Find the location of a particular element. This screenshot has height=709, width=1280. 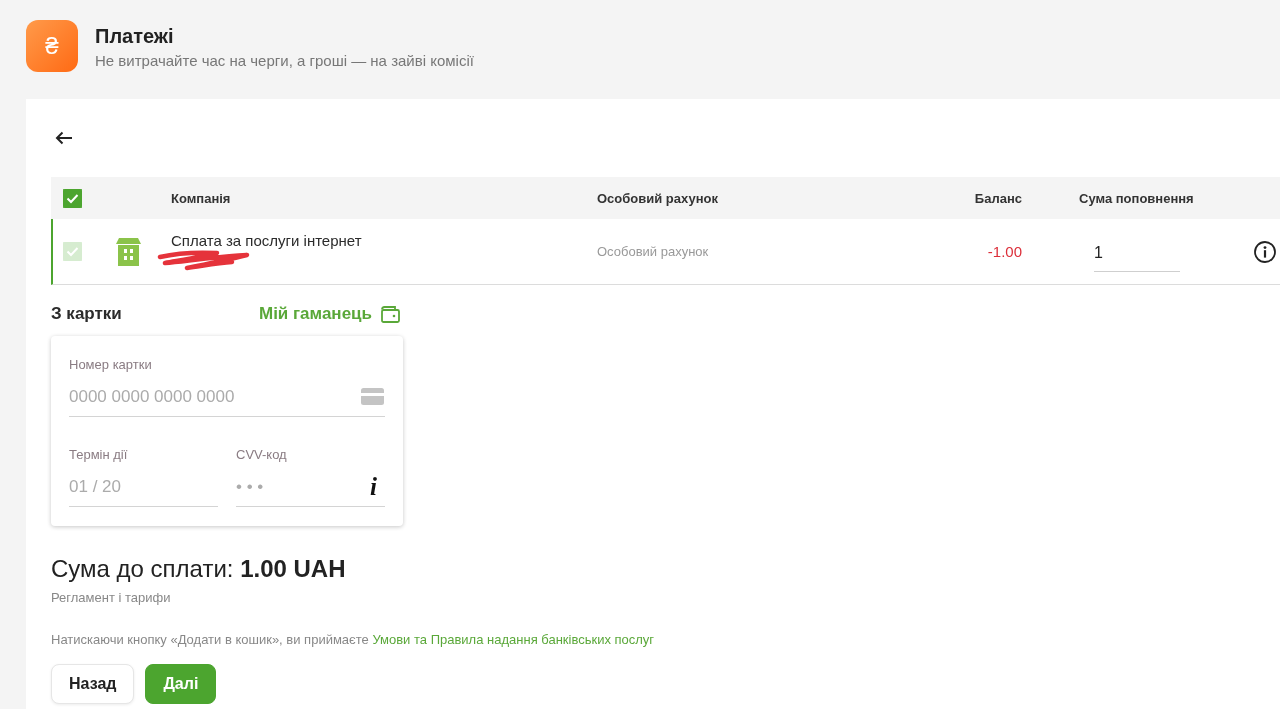

info-icon: i is located at coordinates (373, 487).